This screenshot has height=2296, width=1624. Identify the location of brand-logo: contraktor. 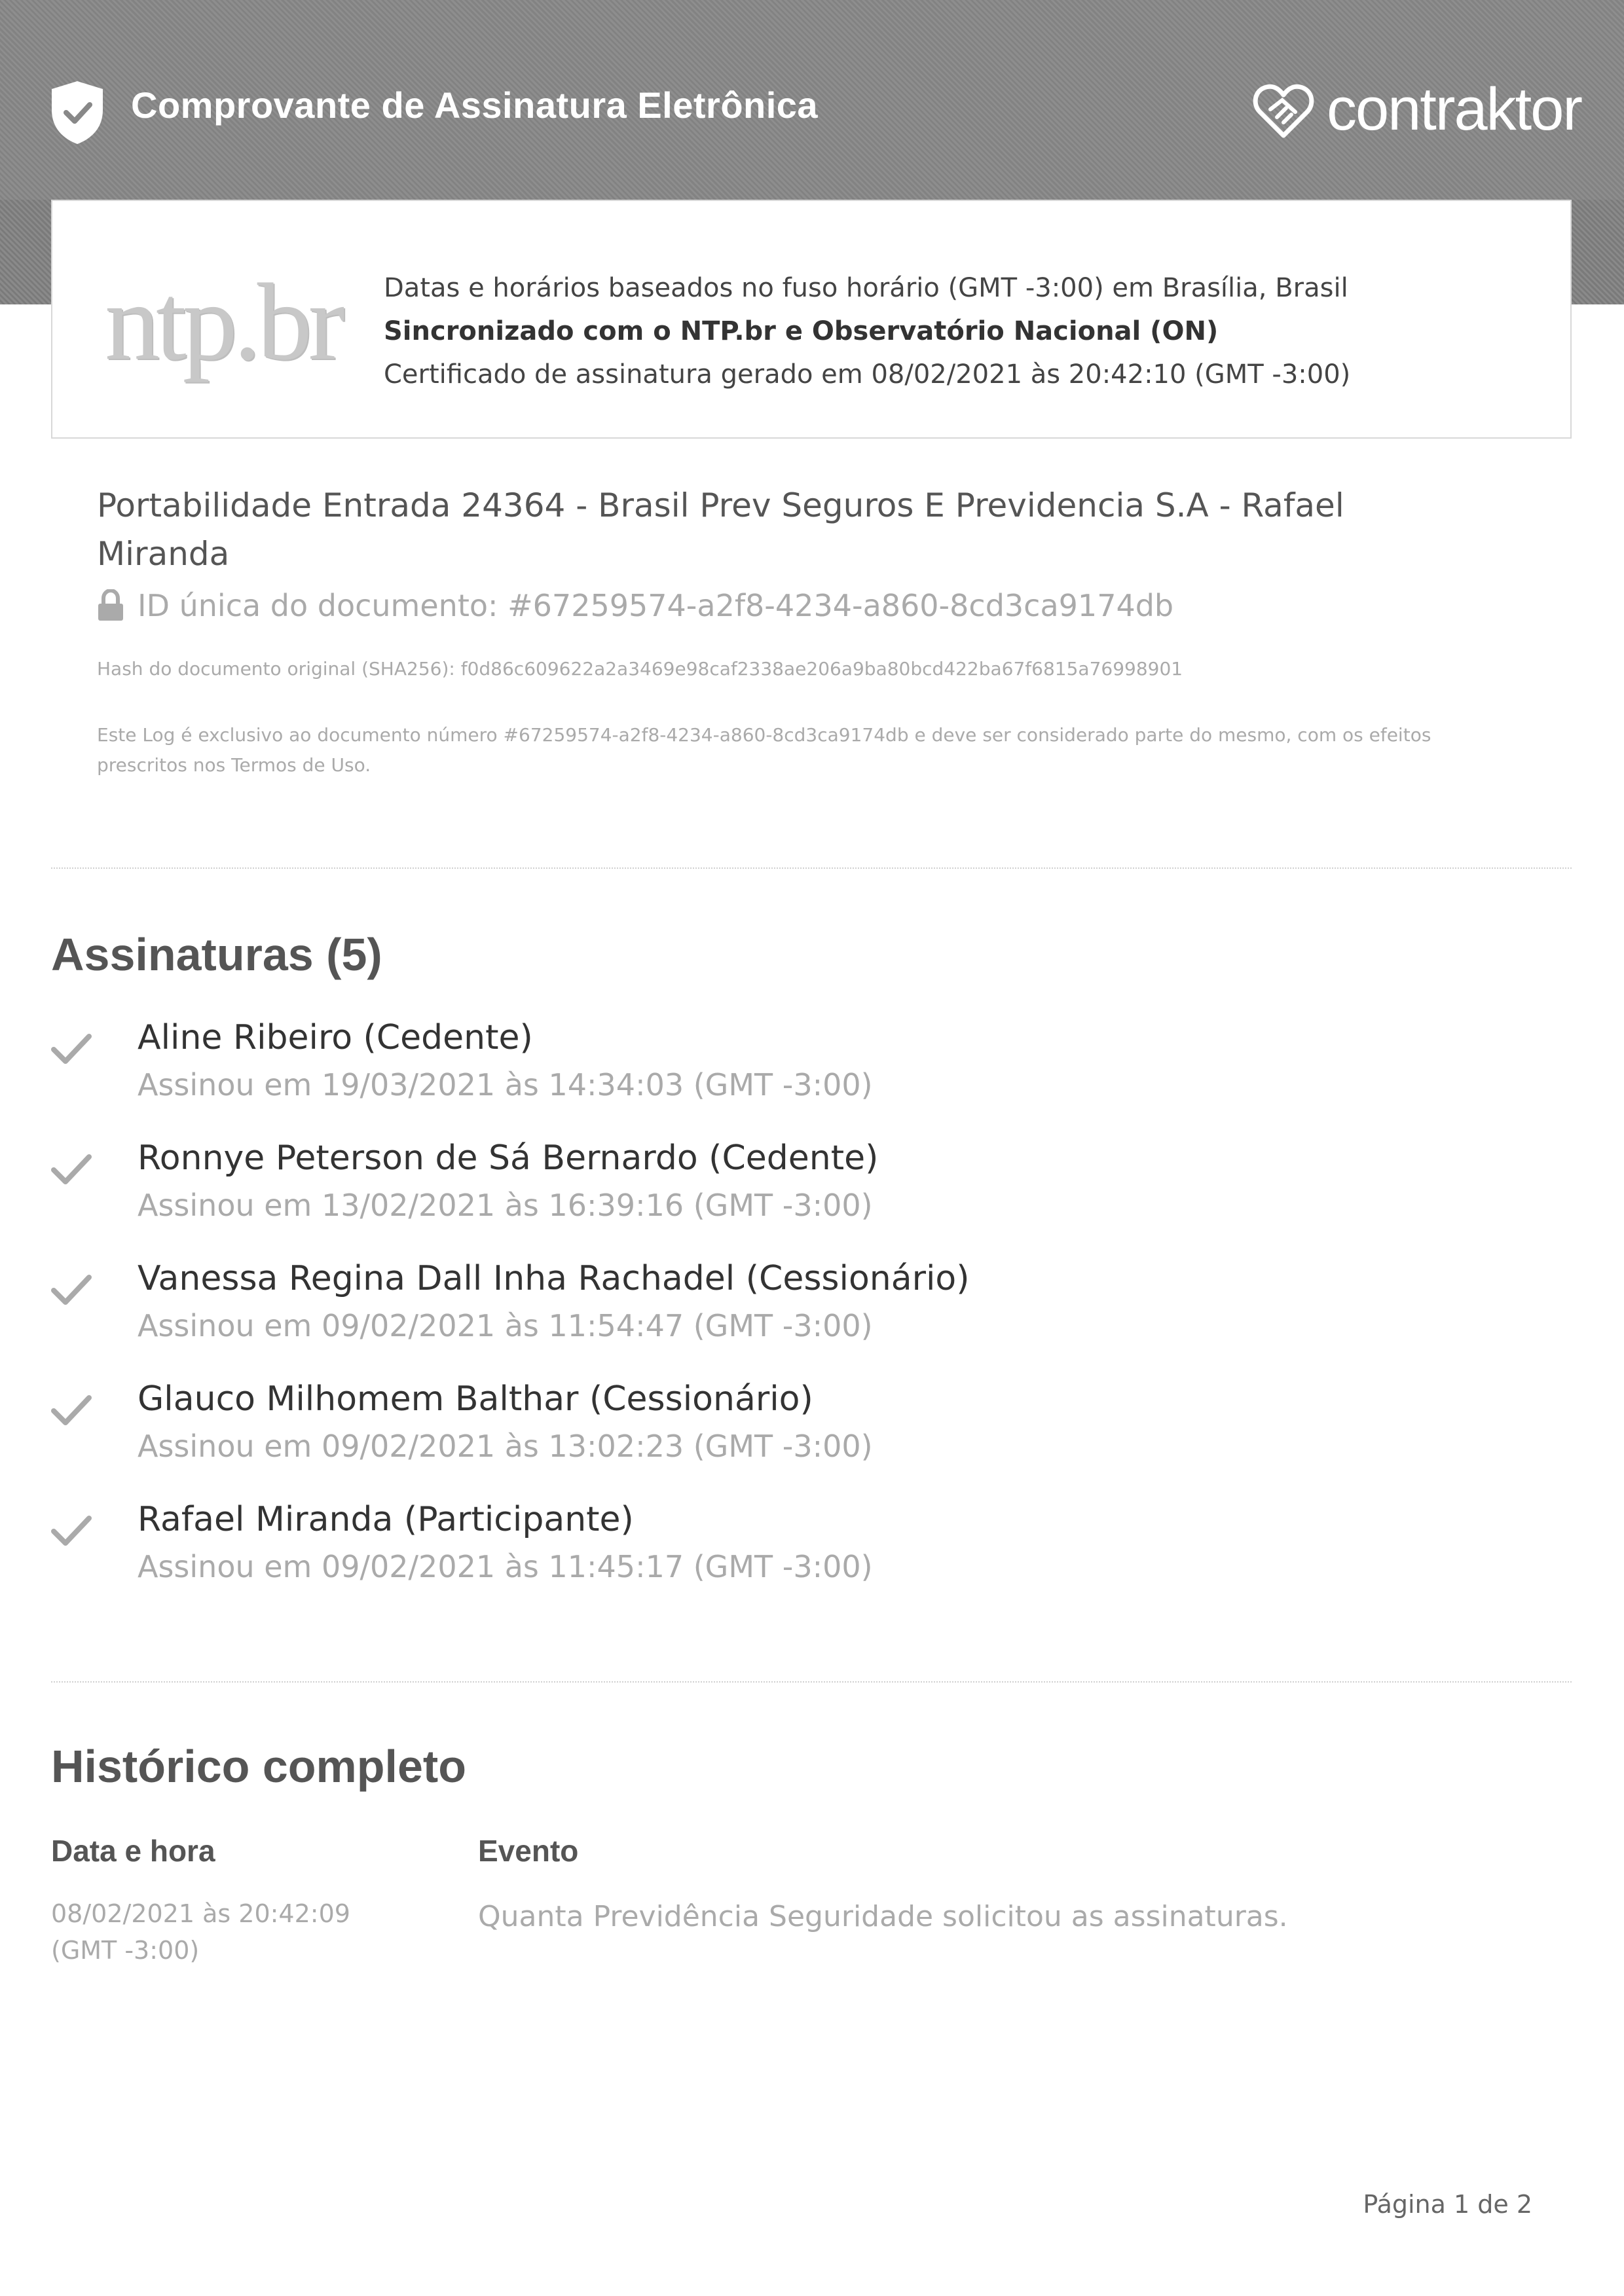
(1417, 109).